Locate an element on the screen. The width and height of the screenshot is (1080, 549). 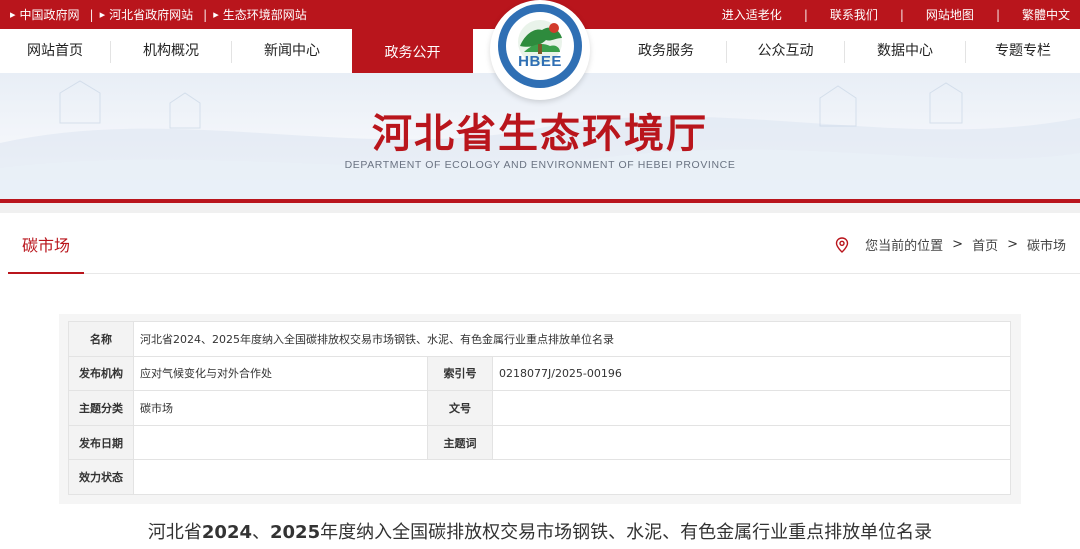
breadcrumb-prefix: 您当前的位置 is located at coordinates (904, 246).